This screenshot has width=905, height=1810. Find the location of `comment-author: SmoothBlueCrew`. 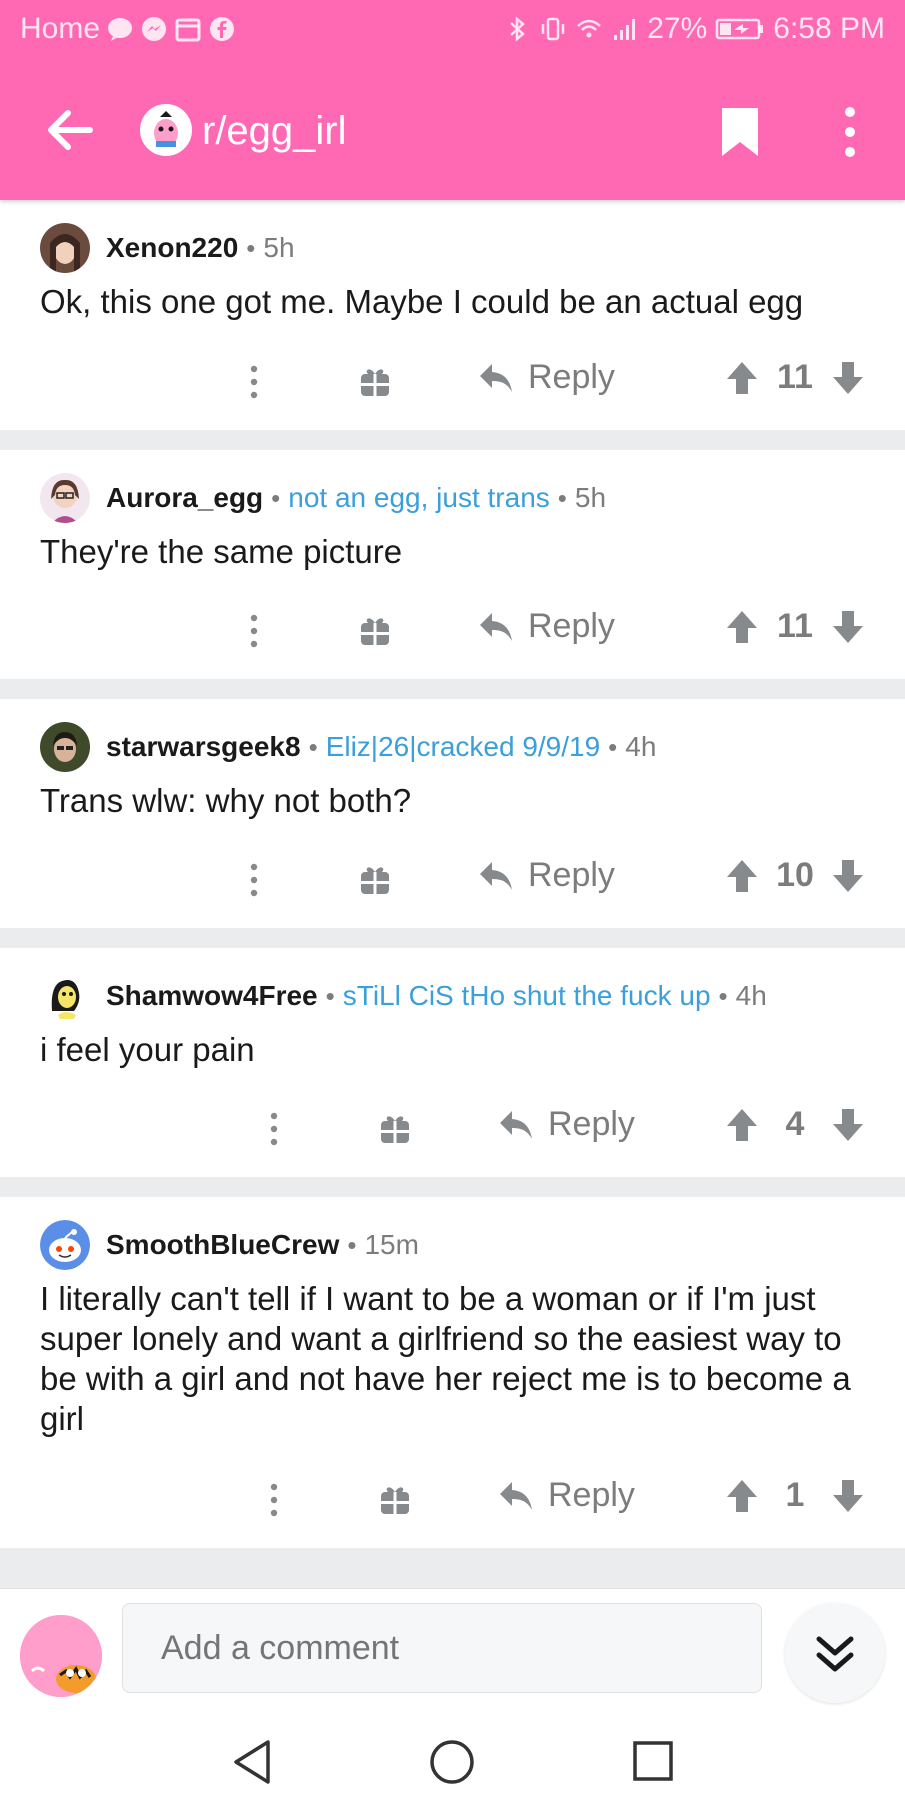

comment-author: SmoothBlueCrew is located at coordinates (222, 1245).